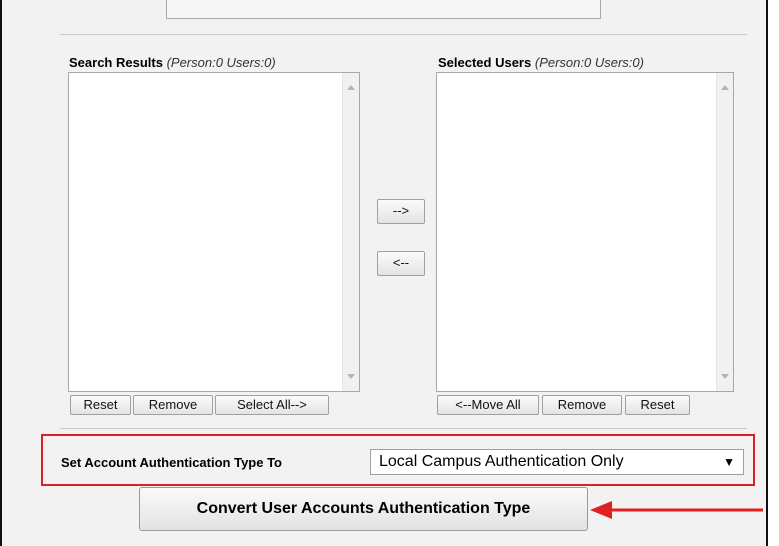  What do you see at coordinates (350, 232) in the screenshot?
I see `search-results-scrollbar` at bounding box center [350, 232].